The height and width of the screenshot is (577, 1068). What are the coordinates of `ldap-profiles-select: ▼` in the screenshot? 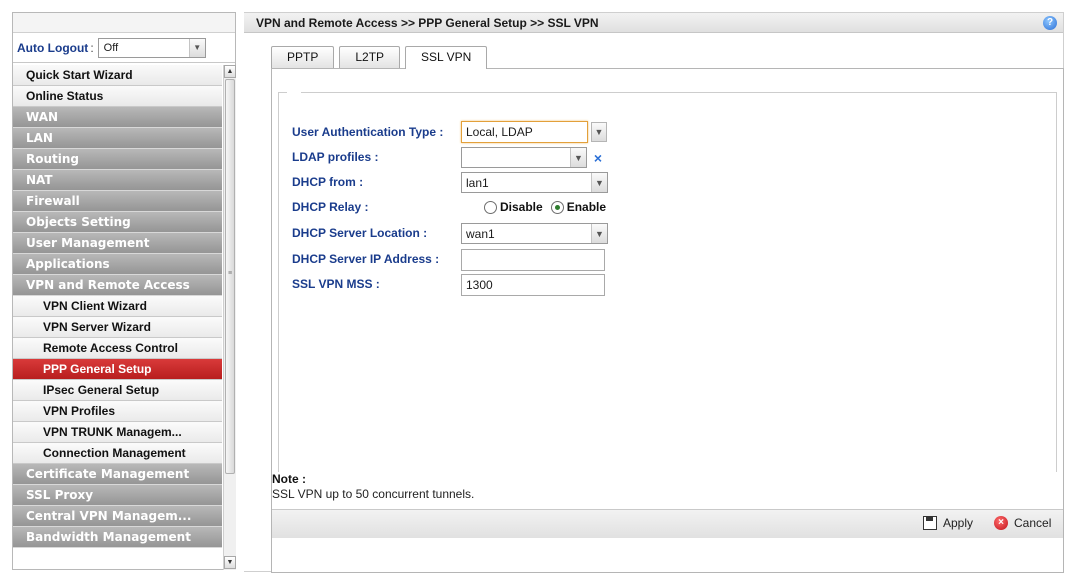 It's located at (524, 157).